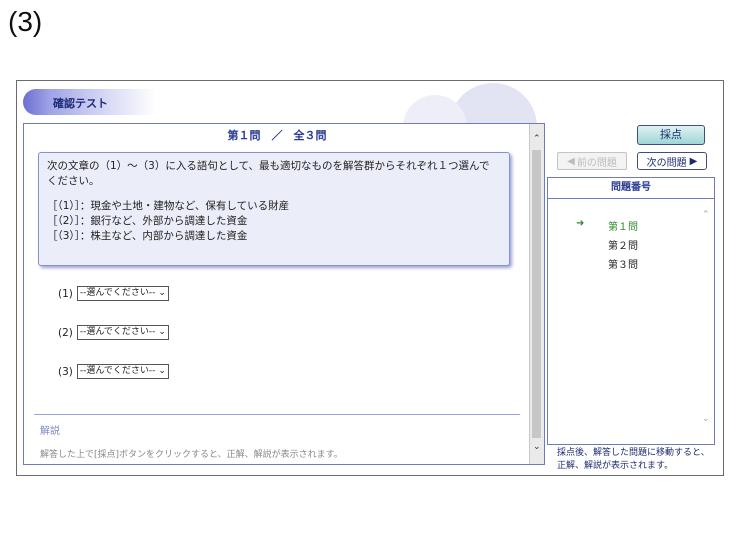 This screenshot has width=740, height=555. I want to click on question-prompt-line: ください。, so click(73, 181).